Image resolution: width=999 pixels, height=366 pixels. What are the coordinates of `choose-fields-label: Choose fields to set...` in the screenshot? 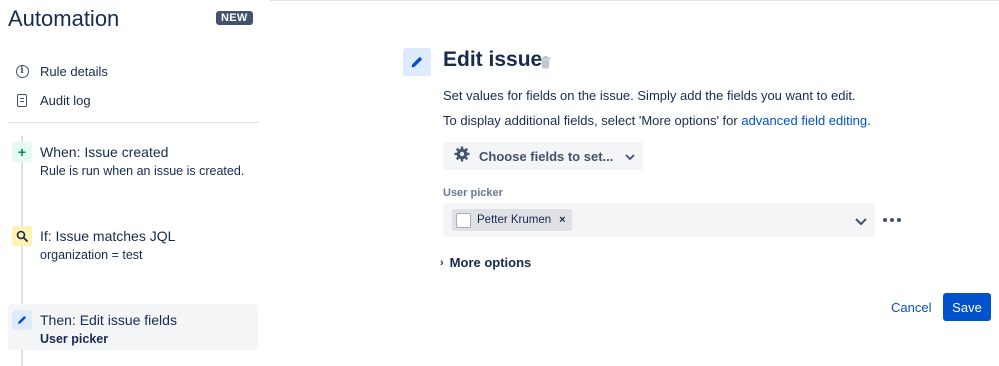 It's located at (546, 156).